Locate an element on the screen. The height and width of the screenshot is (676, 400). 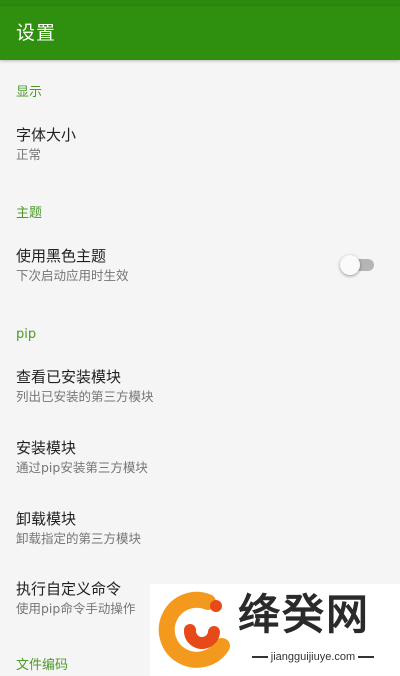
pref-title: 执行自定义命令 is located at coordinates (69, 589).